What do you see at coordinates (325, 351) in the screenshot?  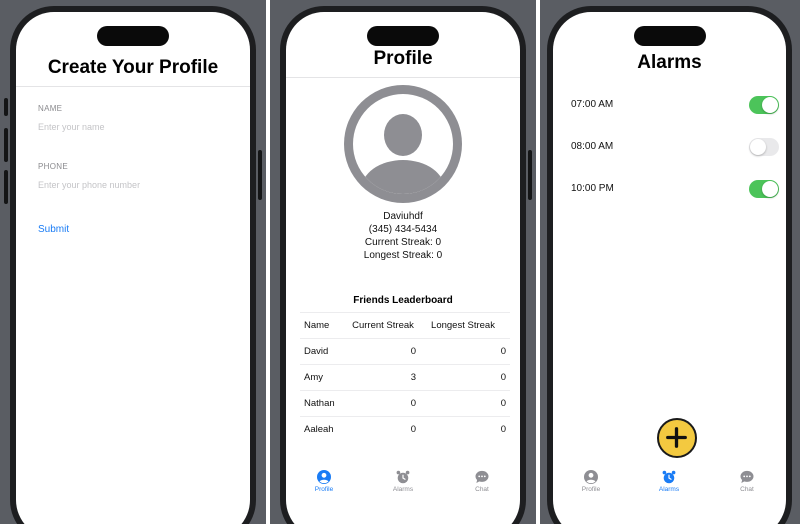 I see `cell-name: David` at bounding box center [325, 351].